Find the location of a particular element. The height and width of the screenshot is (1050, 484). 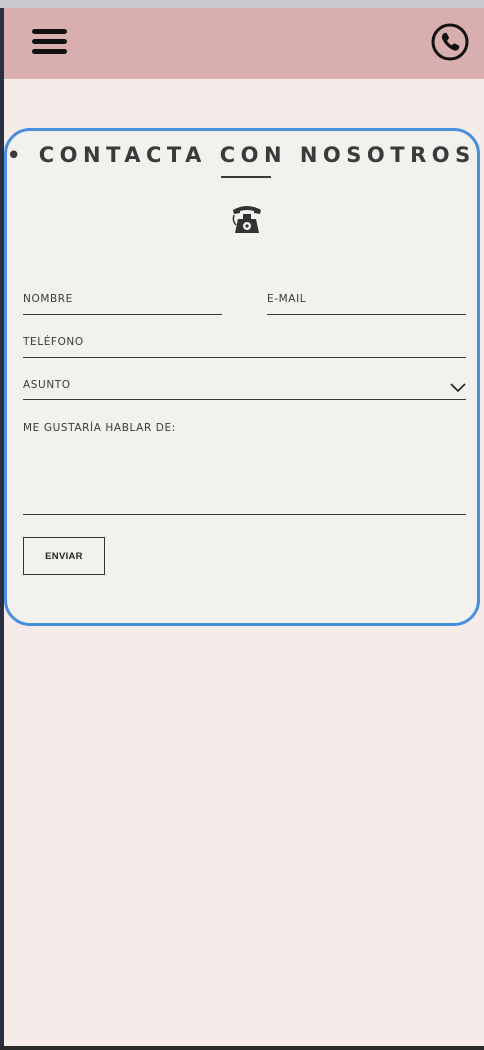

phone-label: TELÉFONO is located at coordinates (53, 342).